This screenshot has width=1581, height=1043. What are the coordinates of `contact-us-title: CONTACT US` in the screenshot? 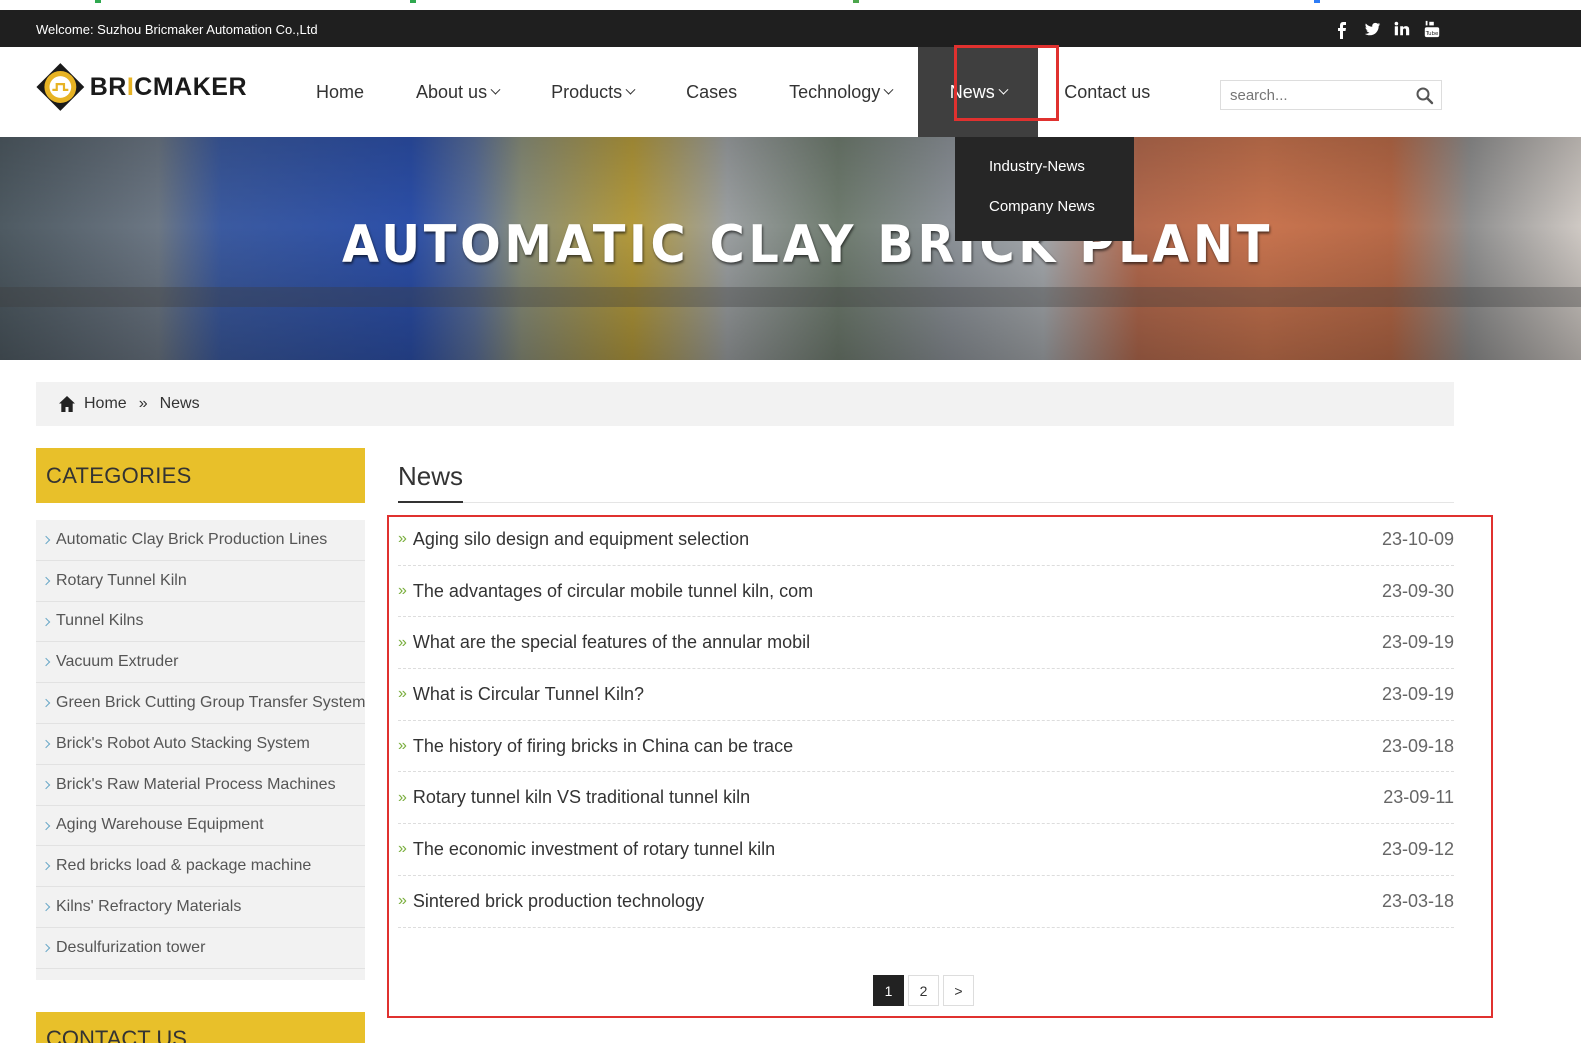 It's located at (116, 1034).